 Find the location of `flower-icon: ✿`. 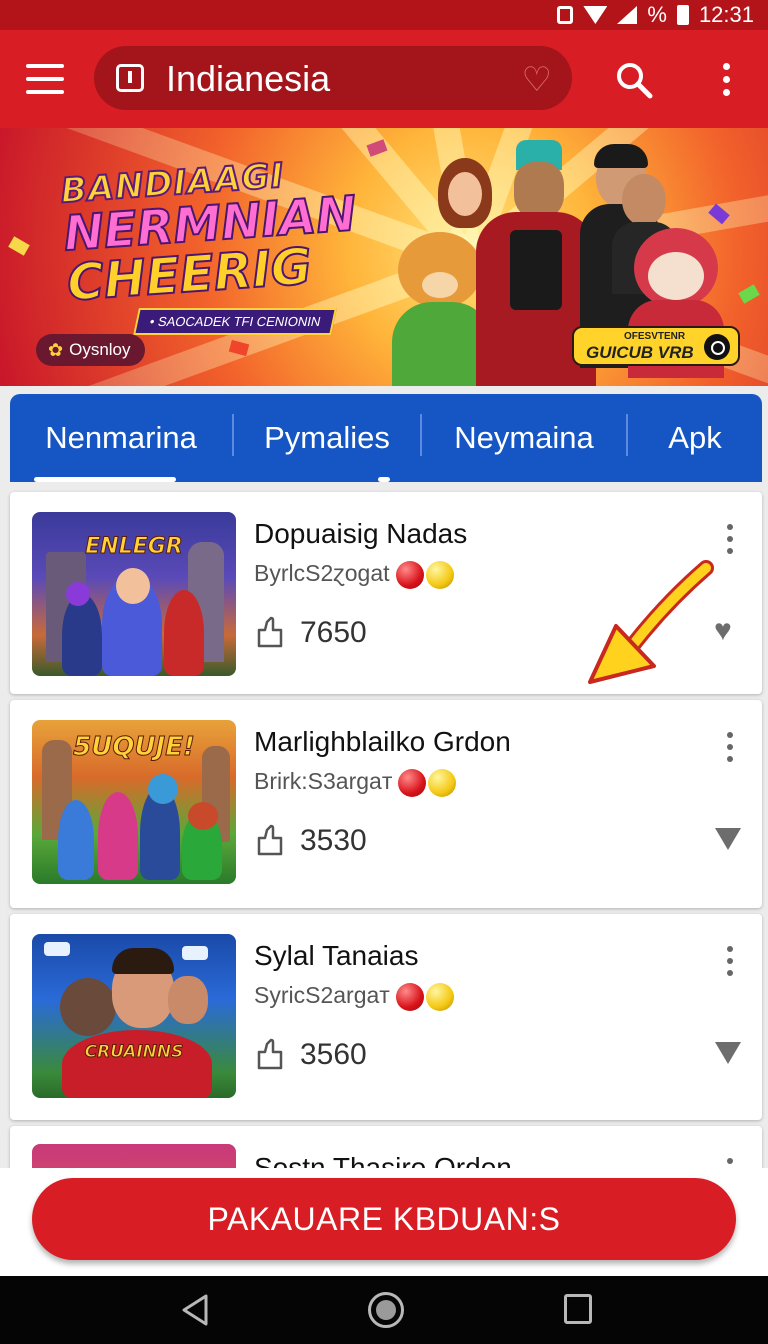

flower-icon: ✿ is located at coordinates (56, 349).